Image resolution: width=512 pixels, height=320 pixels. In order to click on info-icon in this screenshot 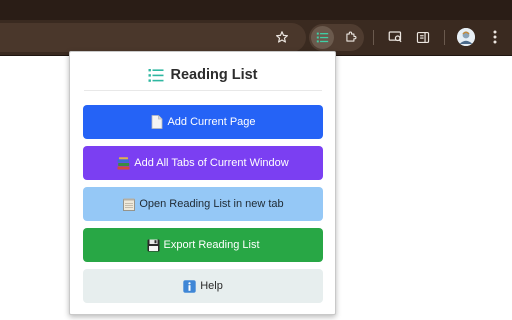, I will do `click(189, 286)`.